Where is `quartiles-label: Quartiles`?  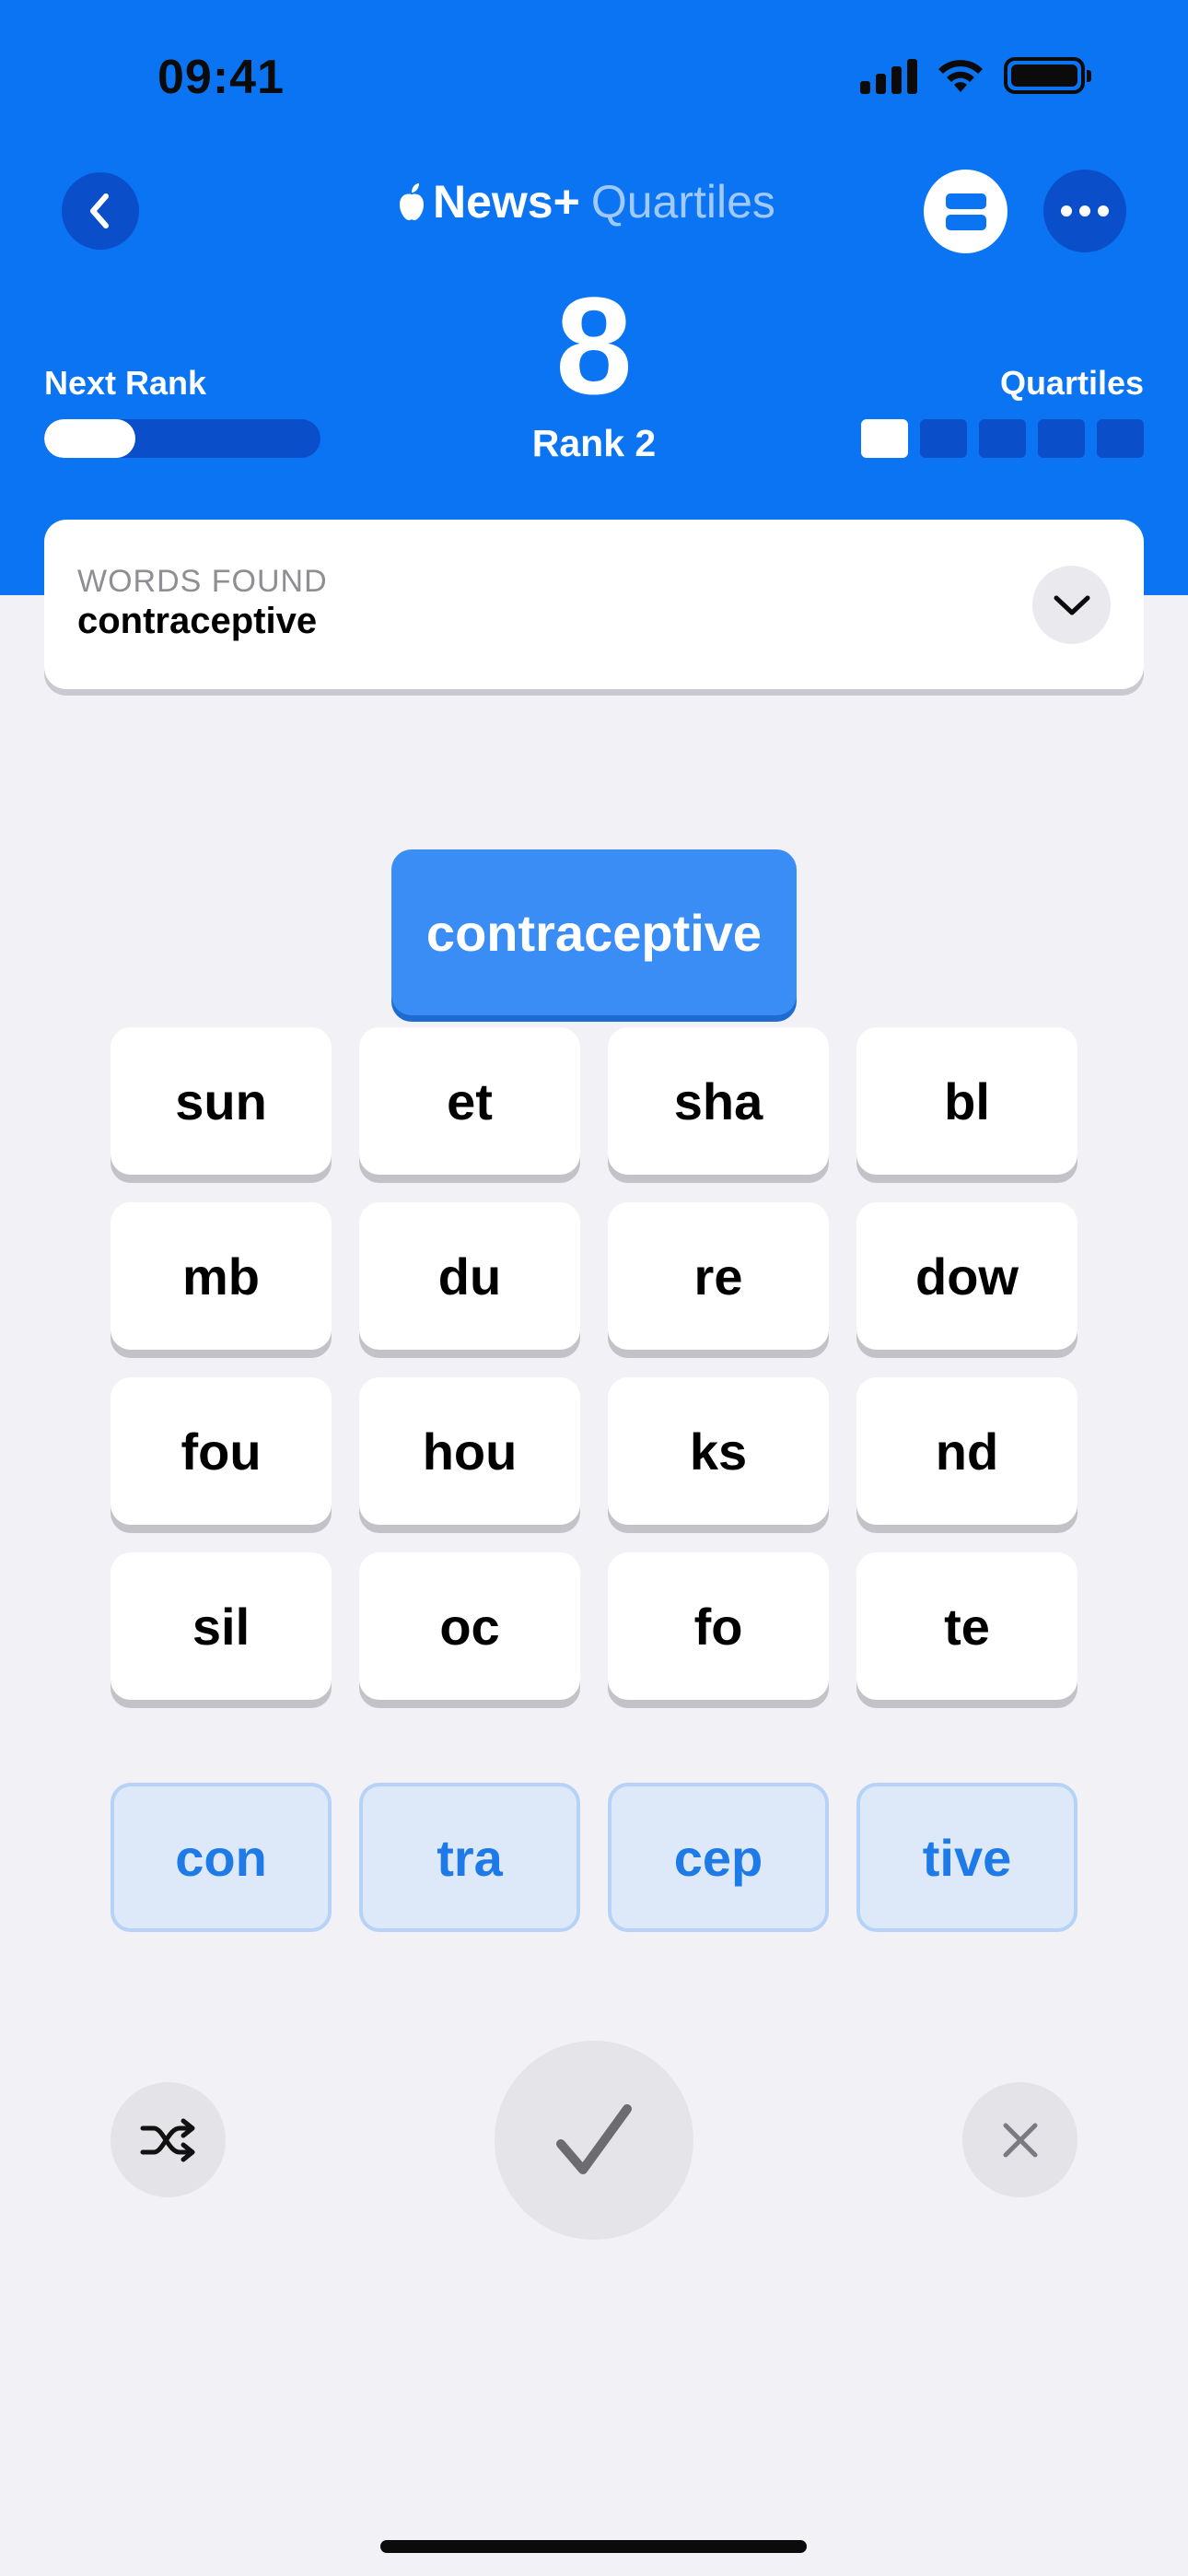 quartiles-label: Quartiles is located at coordinates (1071, 383).